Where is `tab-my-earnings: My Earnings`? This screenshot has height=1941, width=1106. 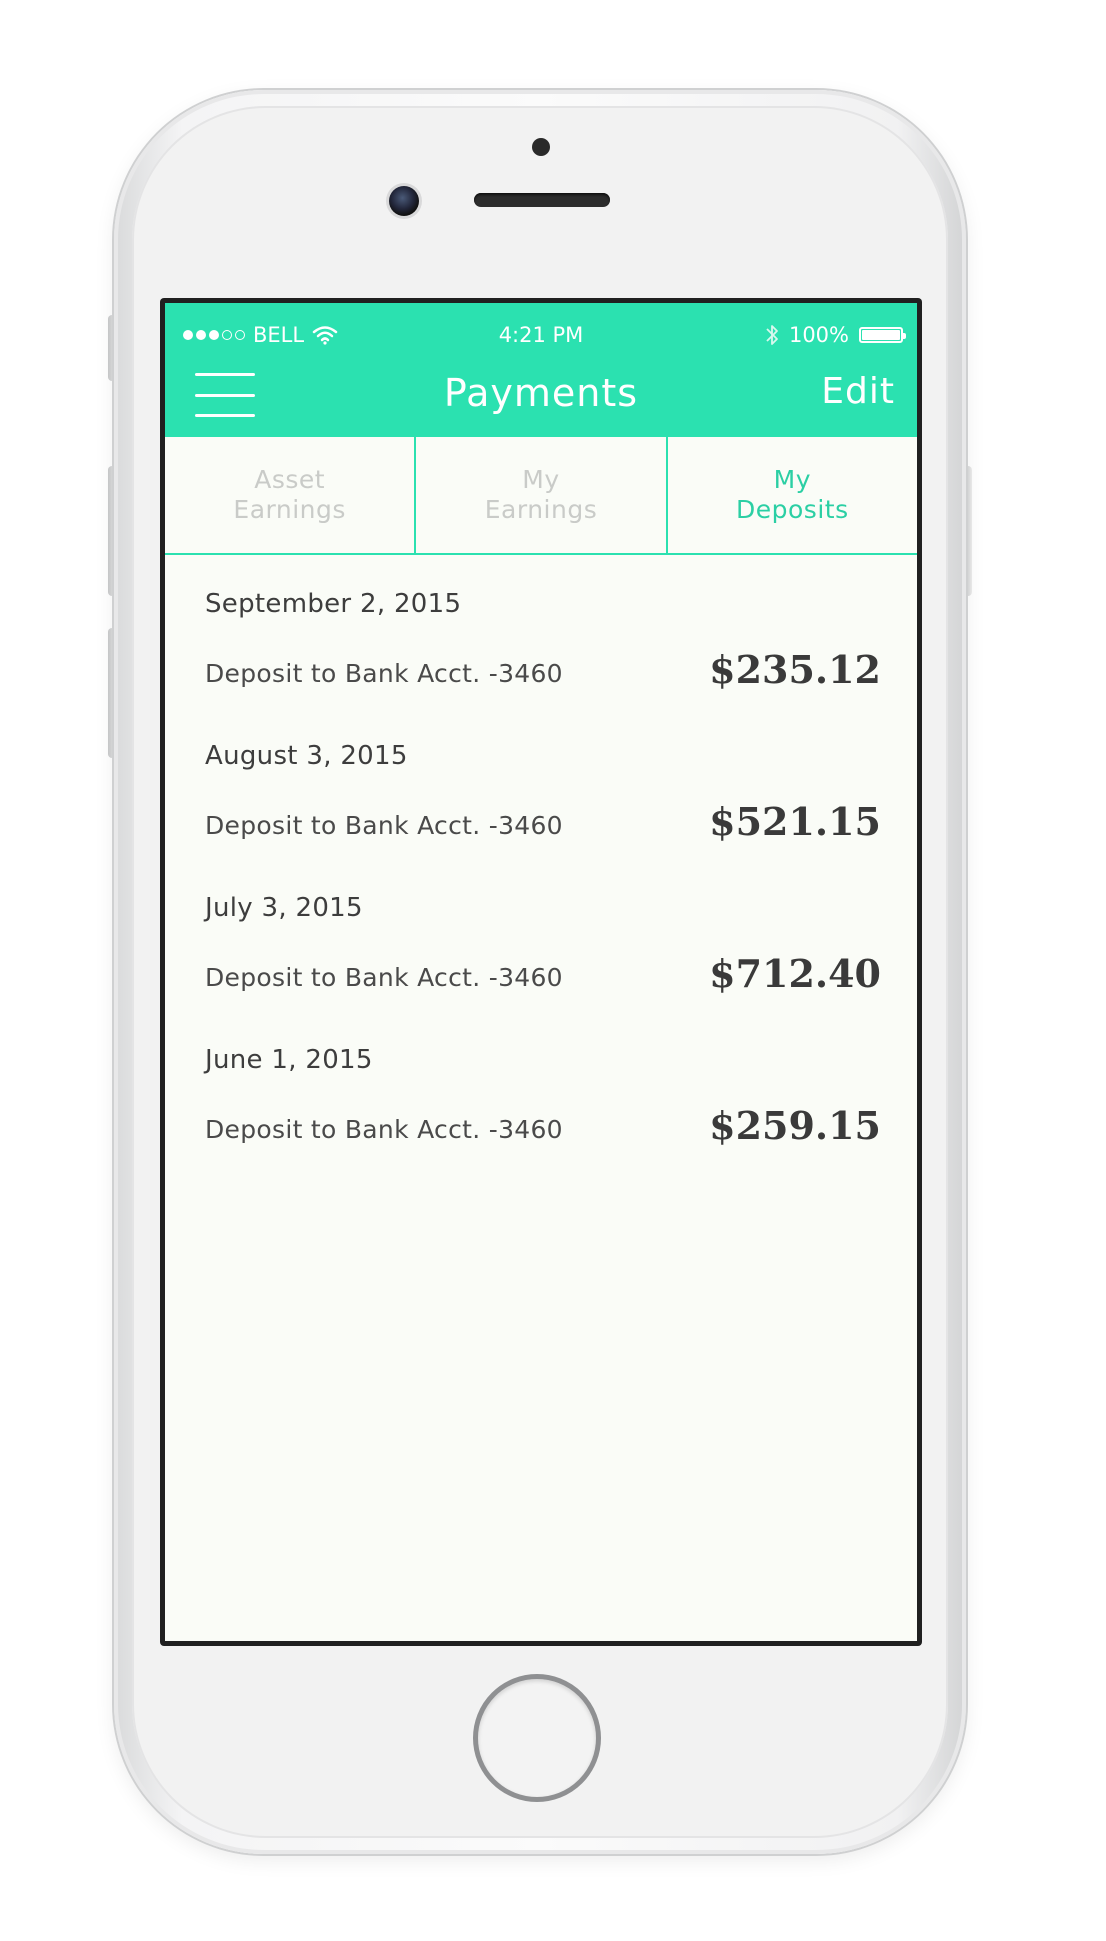
tab-my-earnings: My Earnings is located at coordinates (542, 495).